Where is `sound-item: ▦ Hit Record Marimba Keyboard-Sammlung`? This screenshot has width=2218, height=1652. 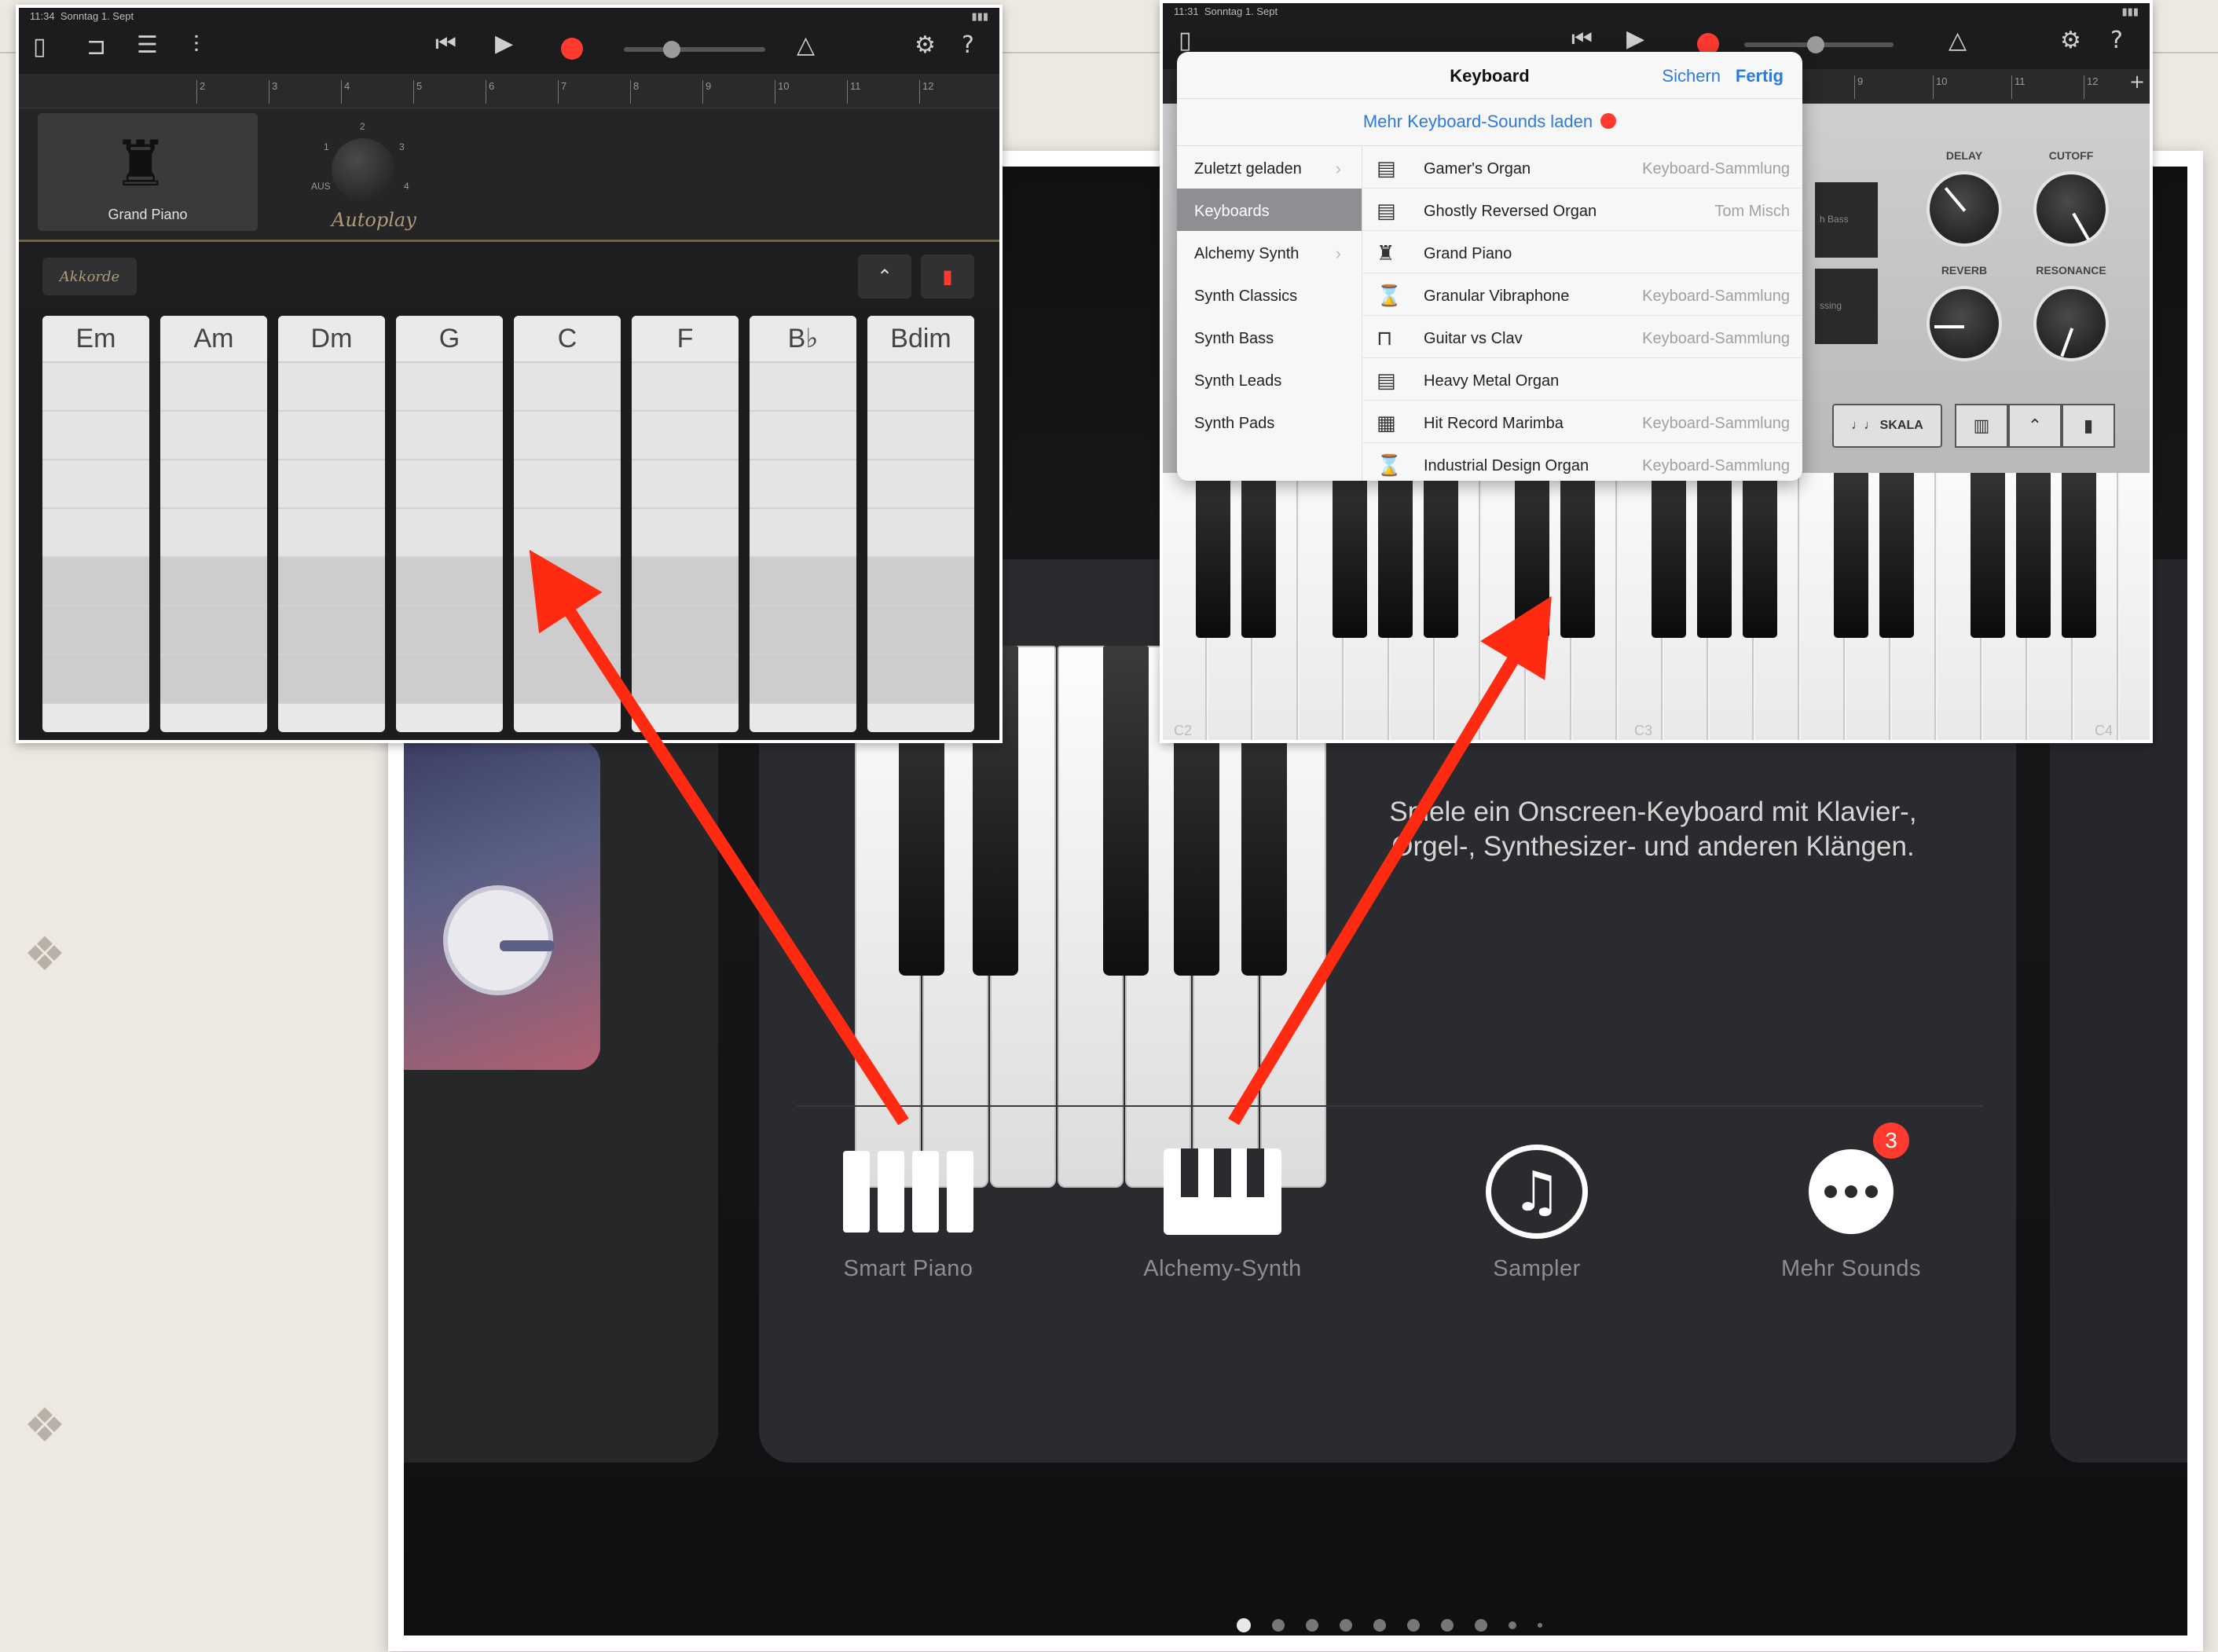 sound-item: ▦ Hit Record Marimba Keyboard-Sammlung is located at coordinates (1582, 422).